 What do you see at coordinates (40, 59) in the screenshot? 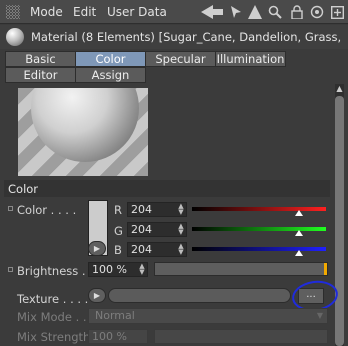
I see `tab-basic: Basic` at bounding box center [40, 59].